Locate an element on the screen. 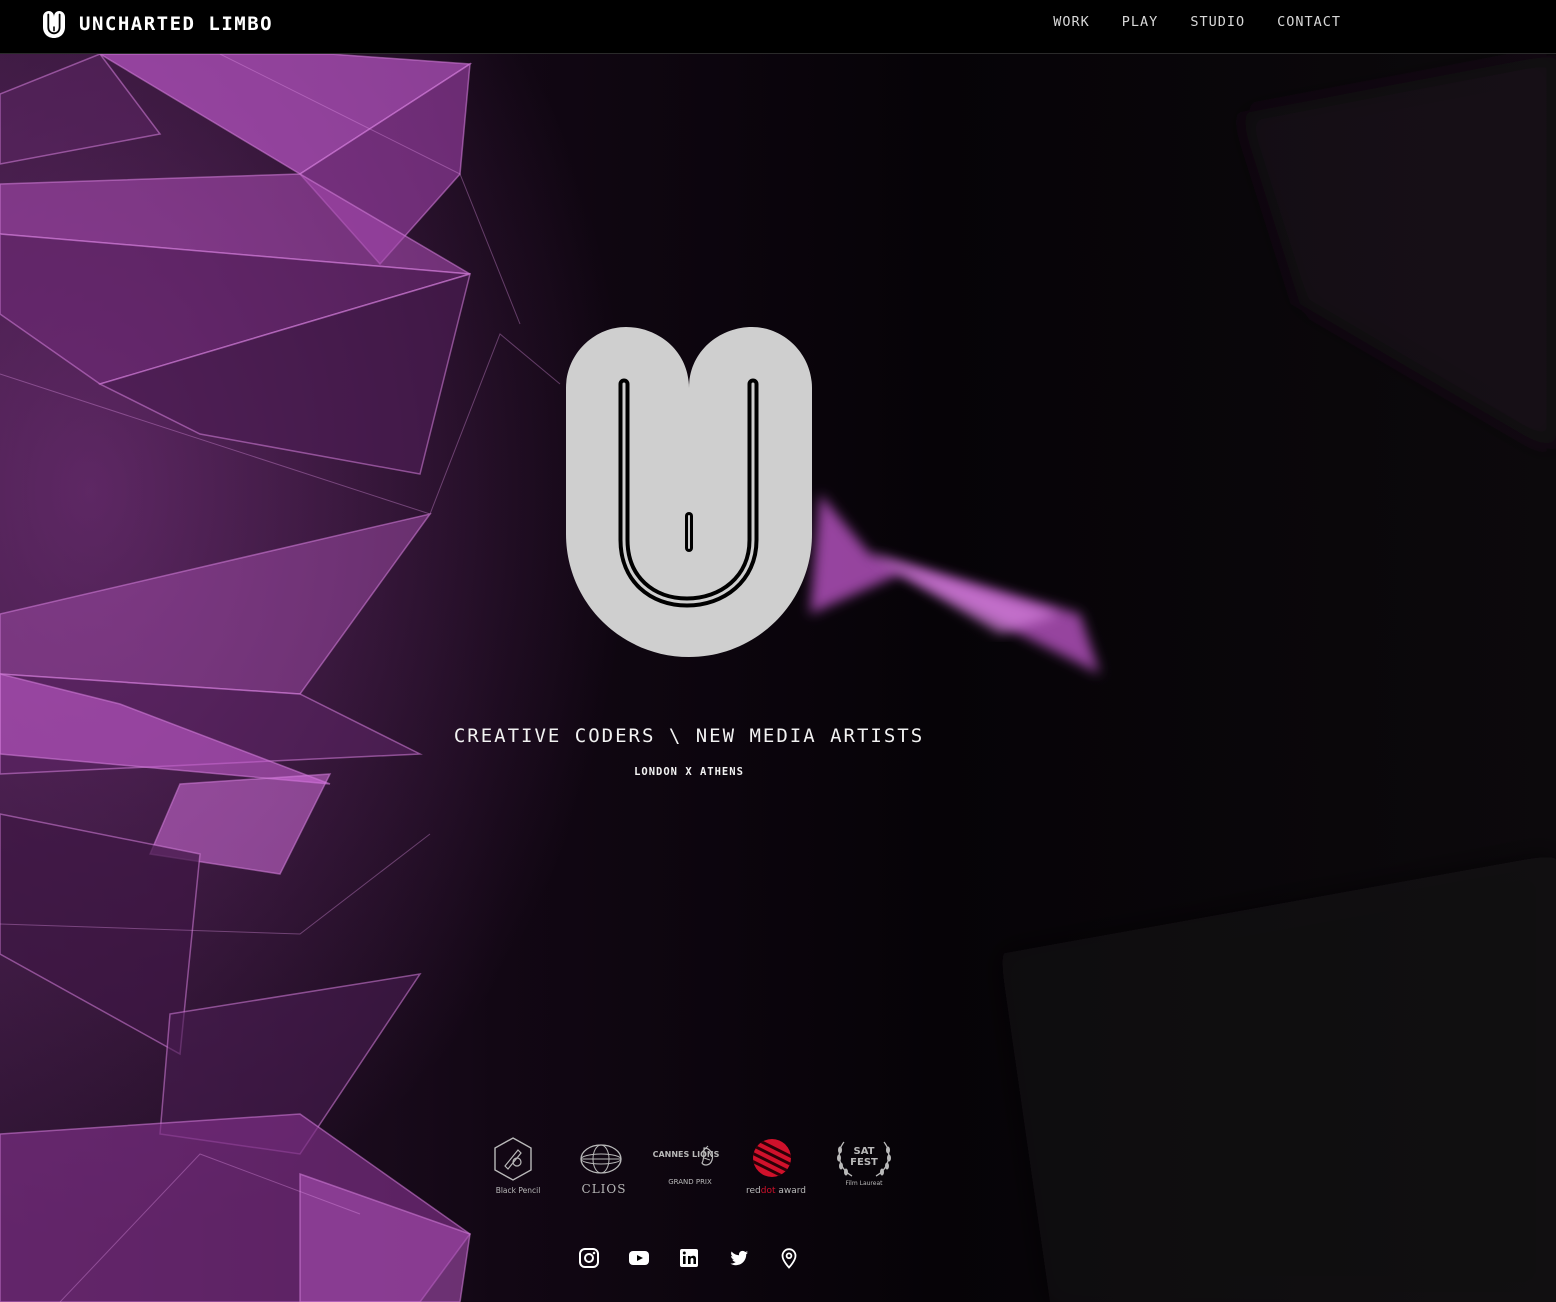  cannes-lions-icon is located at coordinates (707, 1155).